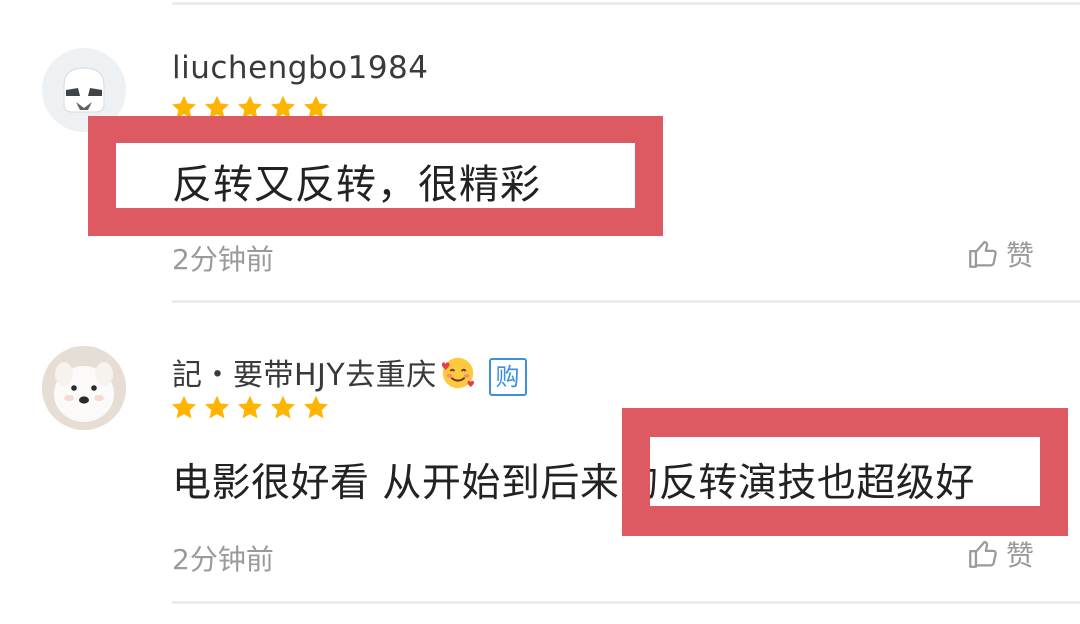 The height and width of the screenshot is (624, 1080). Describe the element at coordinates (300, 68) in the screenshot. I see `username: liuchengbo1984` at that location.